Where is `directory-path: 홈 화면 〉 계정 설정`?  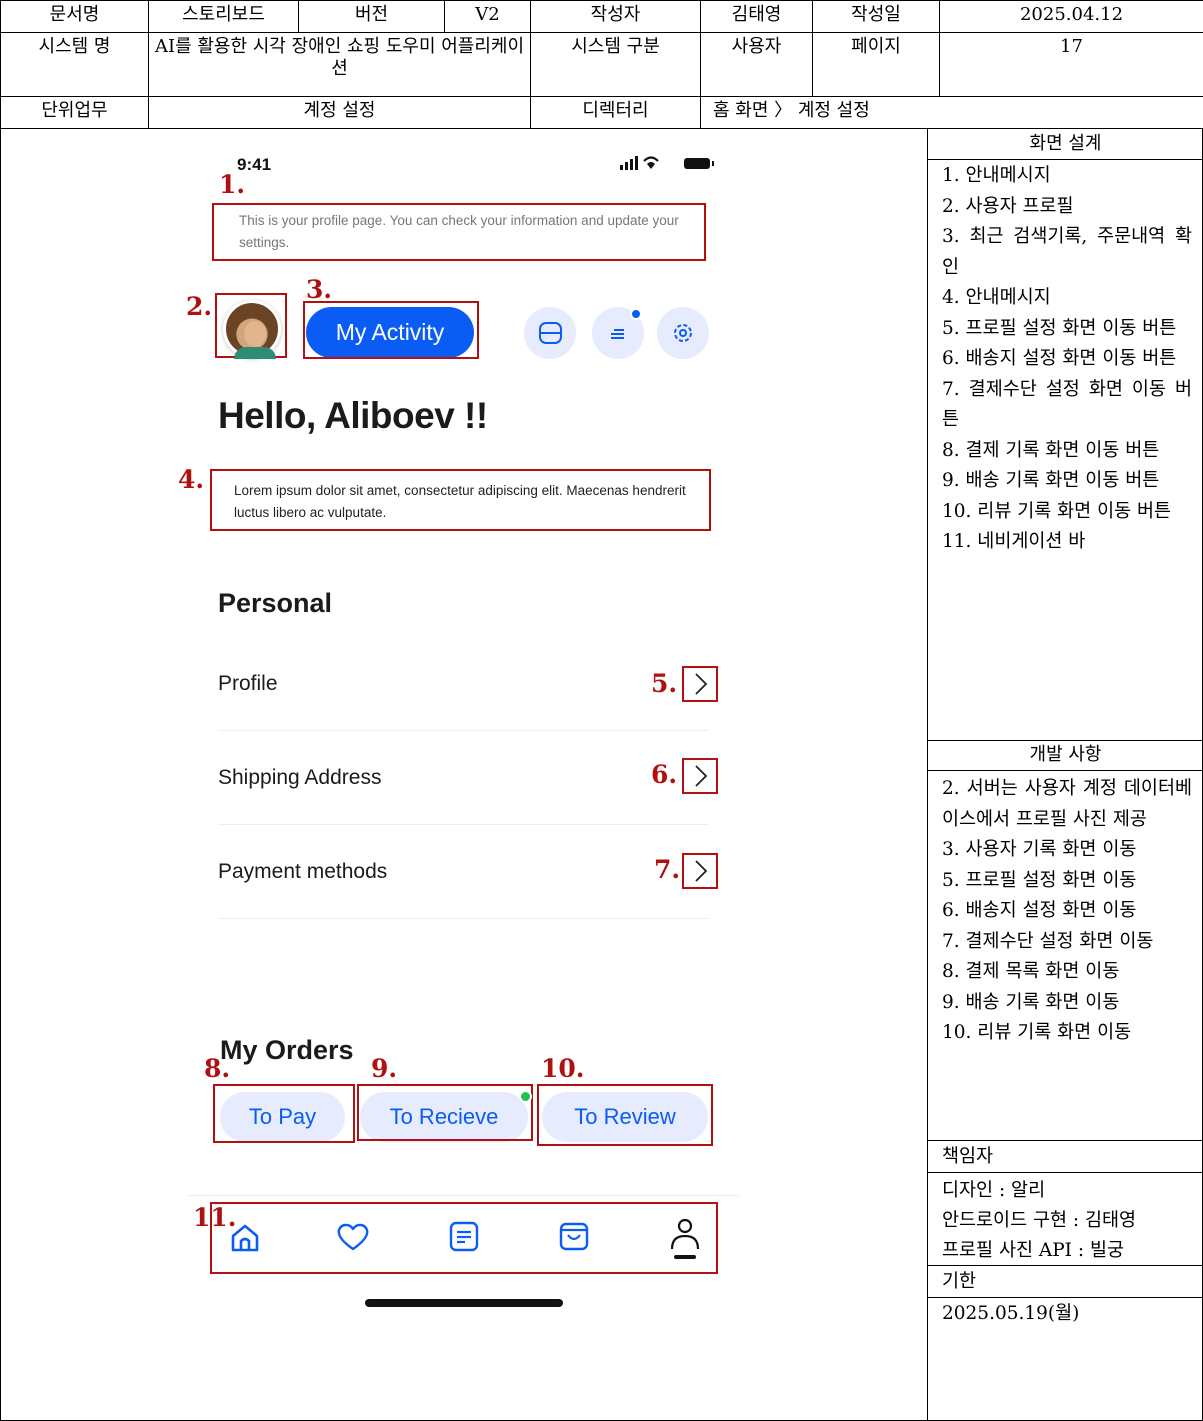
directory-path: 홈 화면 〉 계정 설정 is located at coordinates (951, 112).